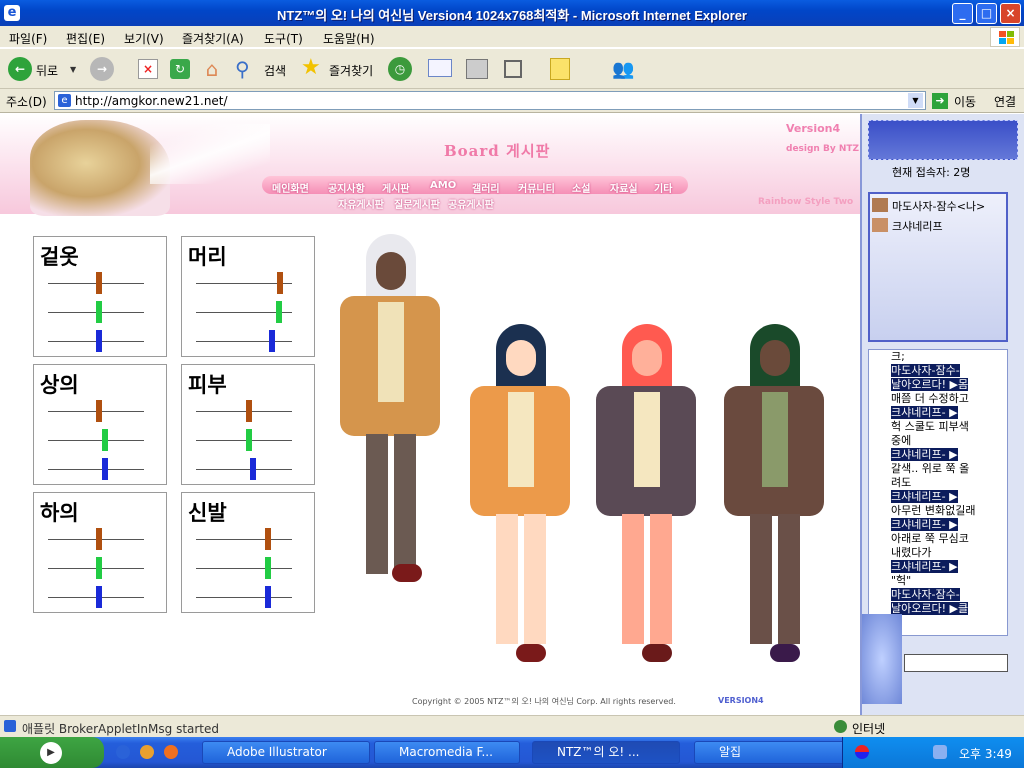  What do you see at coordinates (938, 206) in the screenshot?
I see `user-item: 마도사자-잠수<나>` at bounding box center [938, 206].